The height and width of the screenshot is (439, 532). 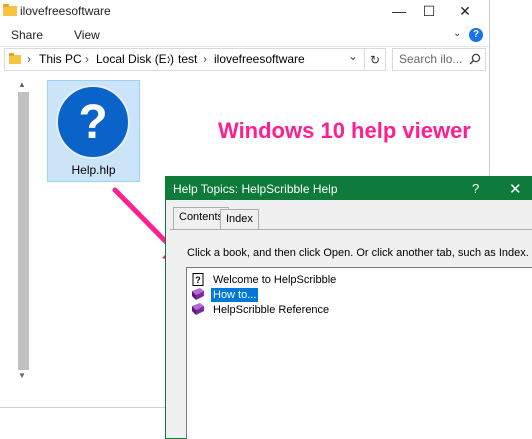 I want to click on maximize-button: ☐, so click(x=429, y=11).